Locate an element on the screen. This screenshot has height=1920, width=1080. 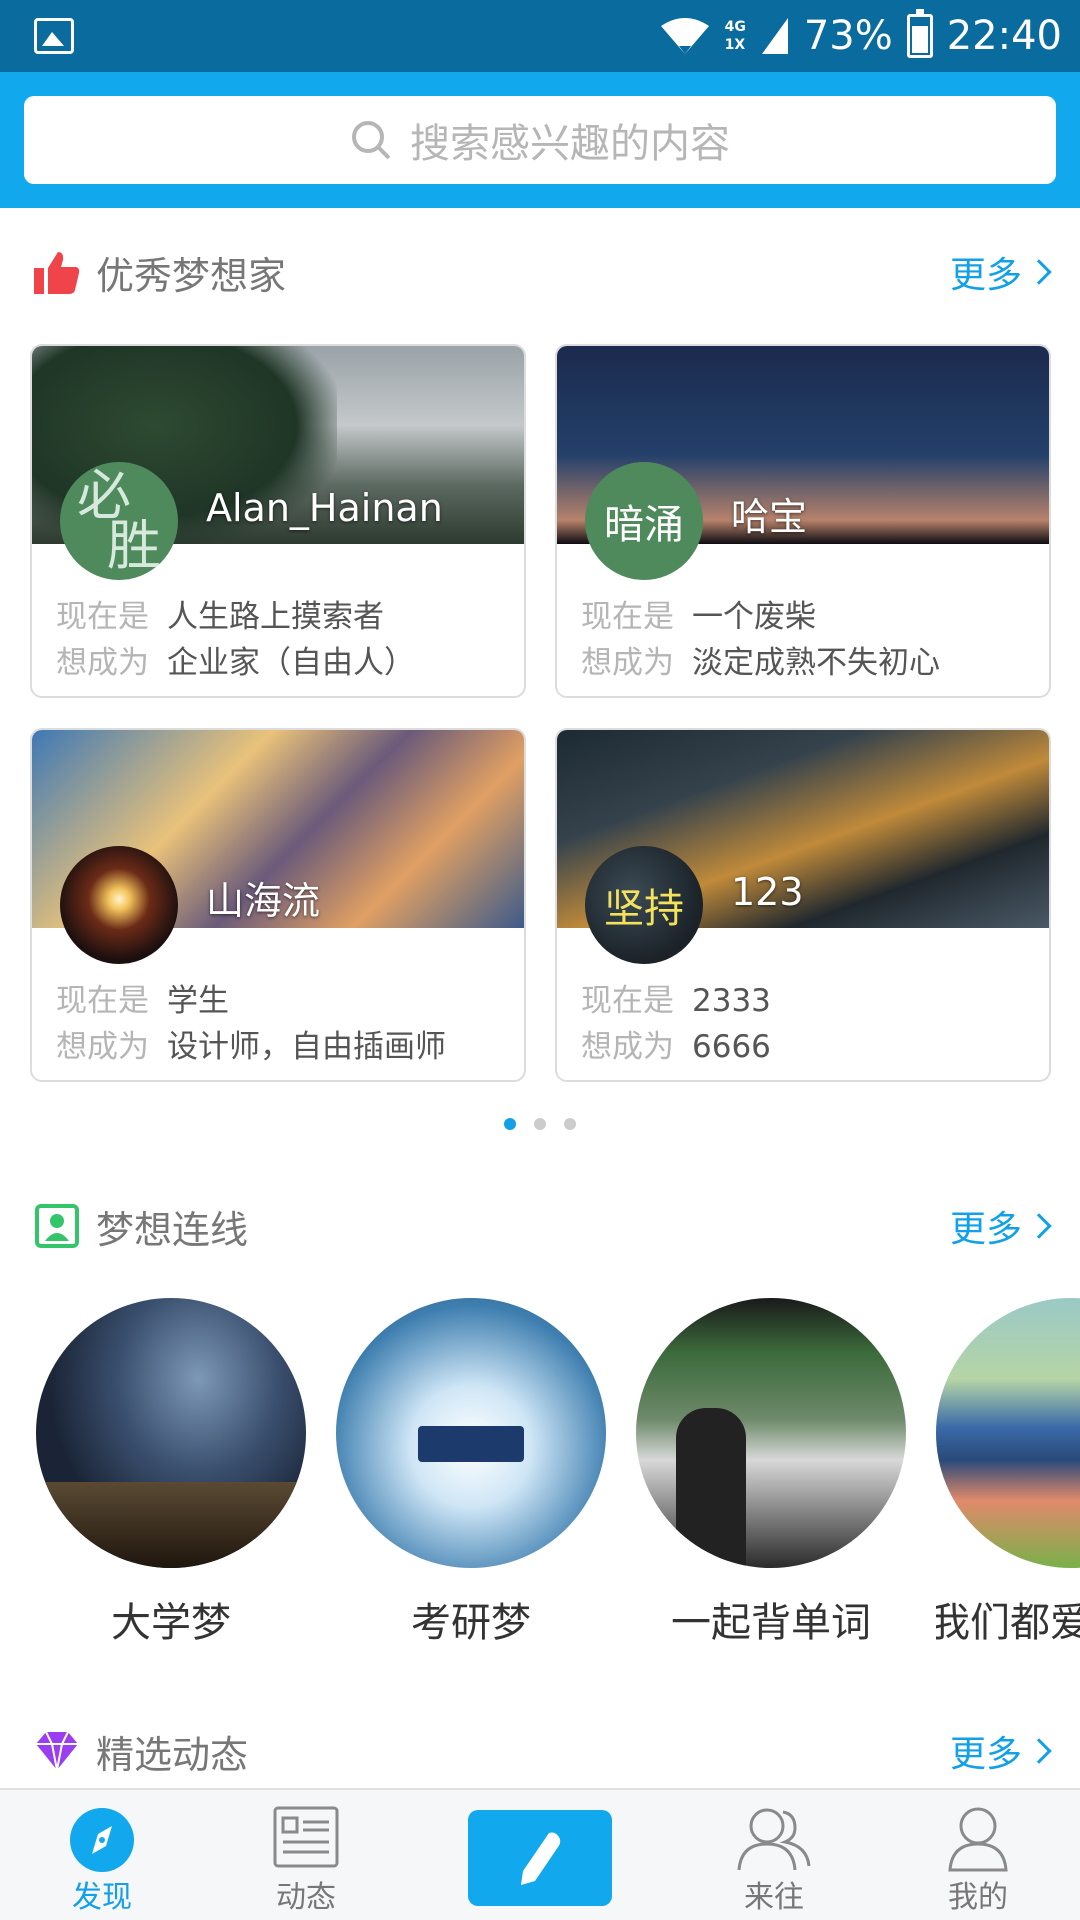
dreamer-name: 哈宝 is located at coordinates (769, 517).